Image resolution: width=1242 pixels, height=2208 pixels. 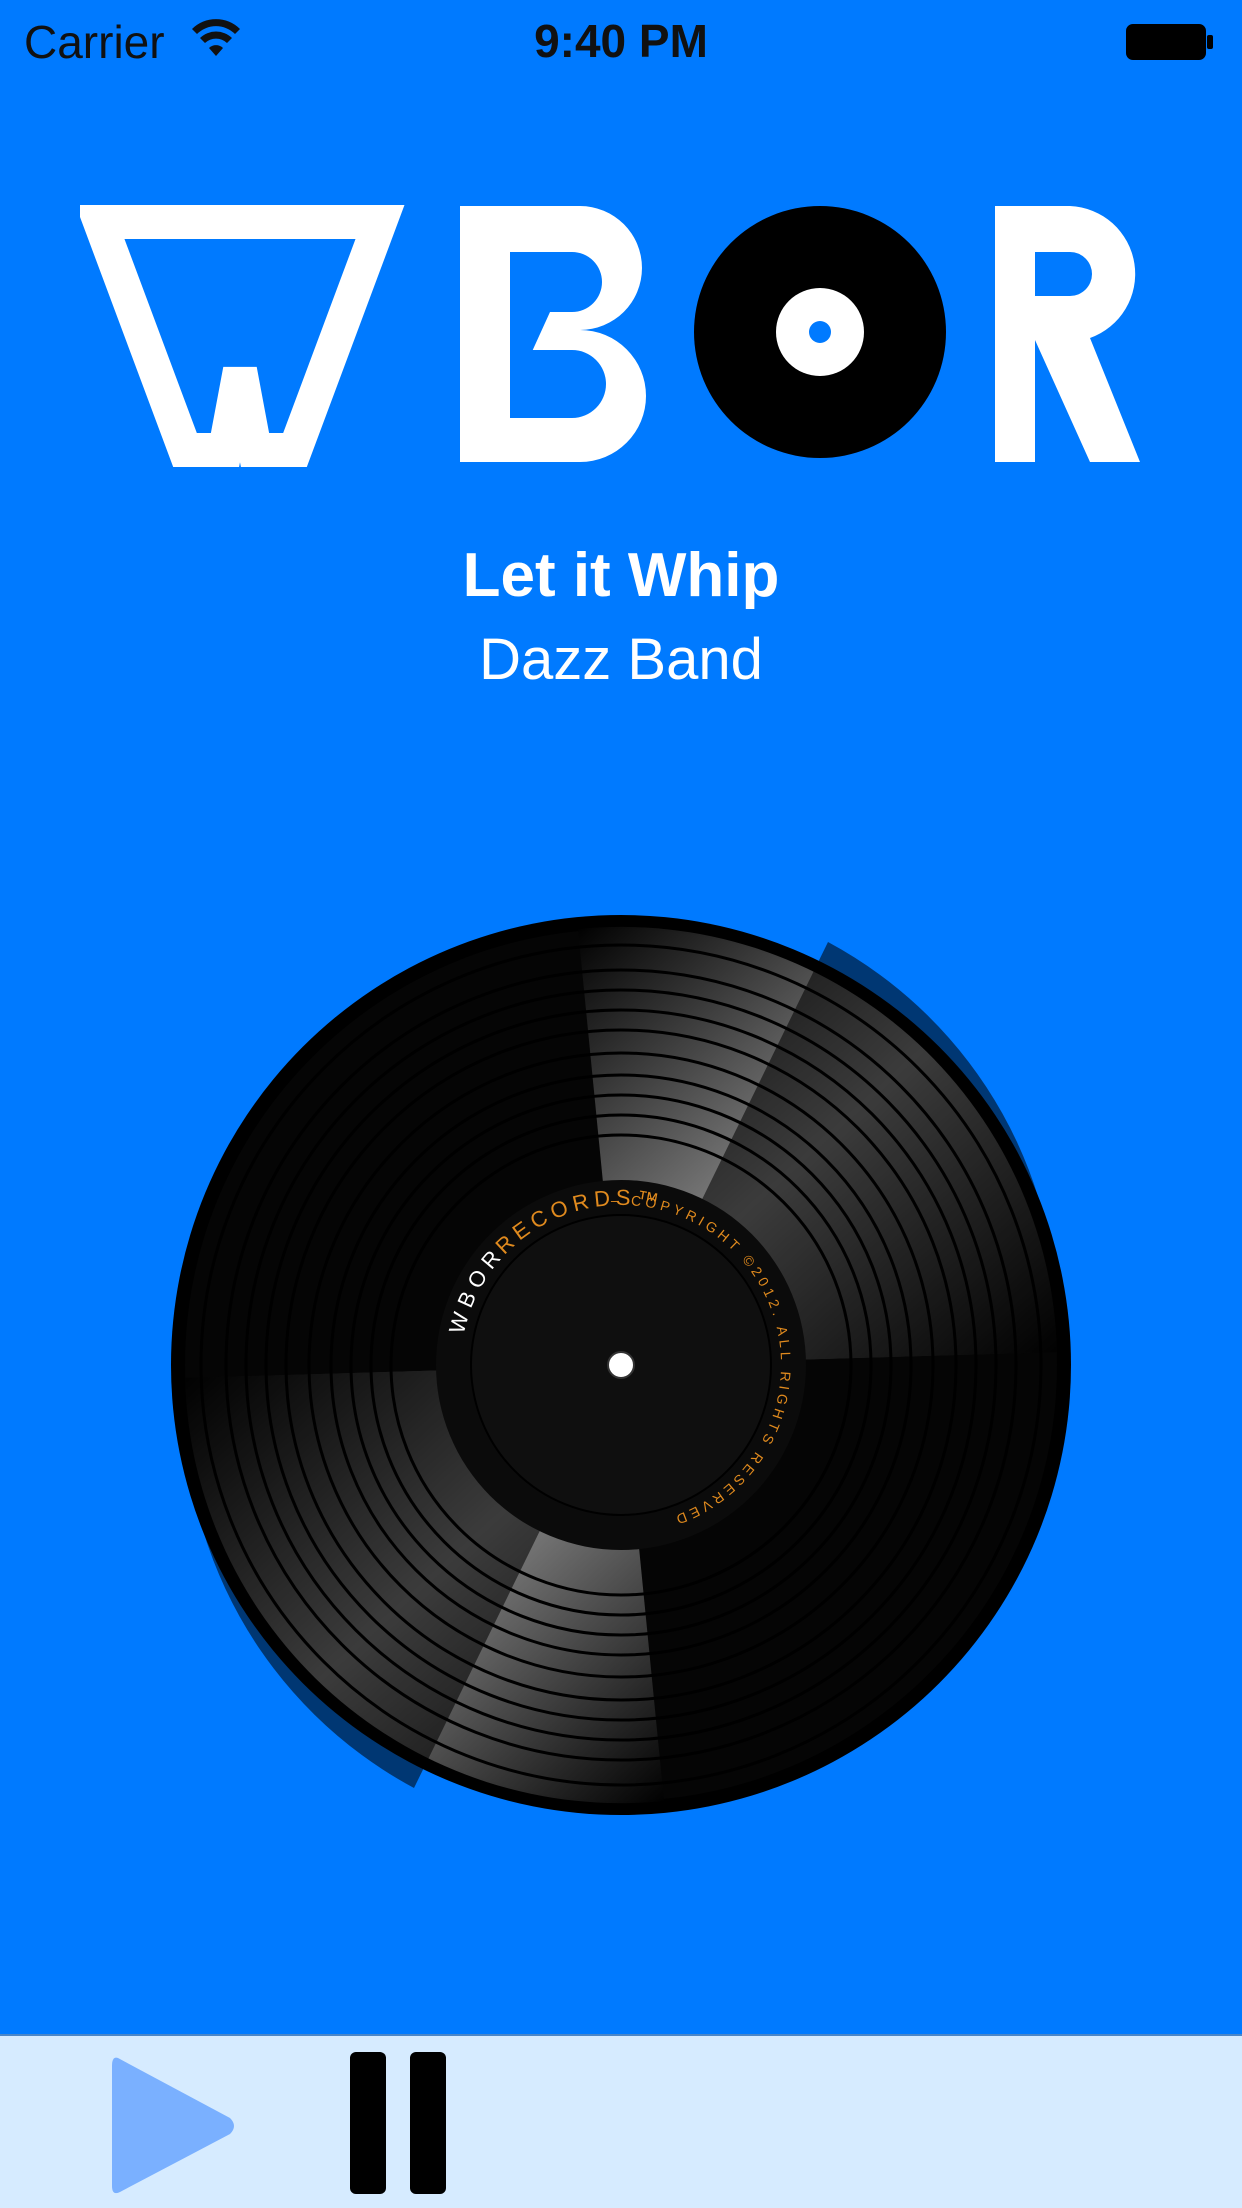 What do you see at coordinates (1169, 42) in the screenshot?
I see `battery-icon` at bounding box center [1169, 42].